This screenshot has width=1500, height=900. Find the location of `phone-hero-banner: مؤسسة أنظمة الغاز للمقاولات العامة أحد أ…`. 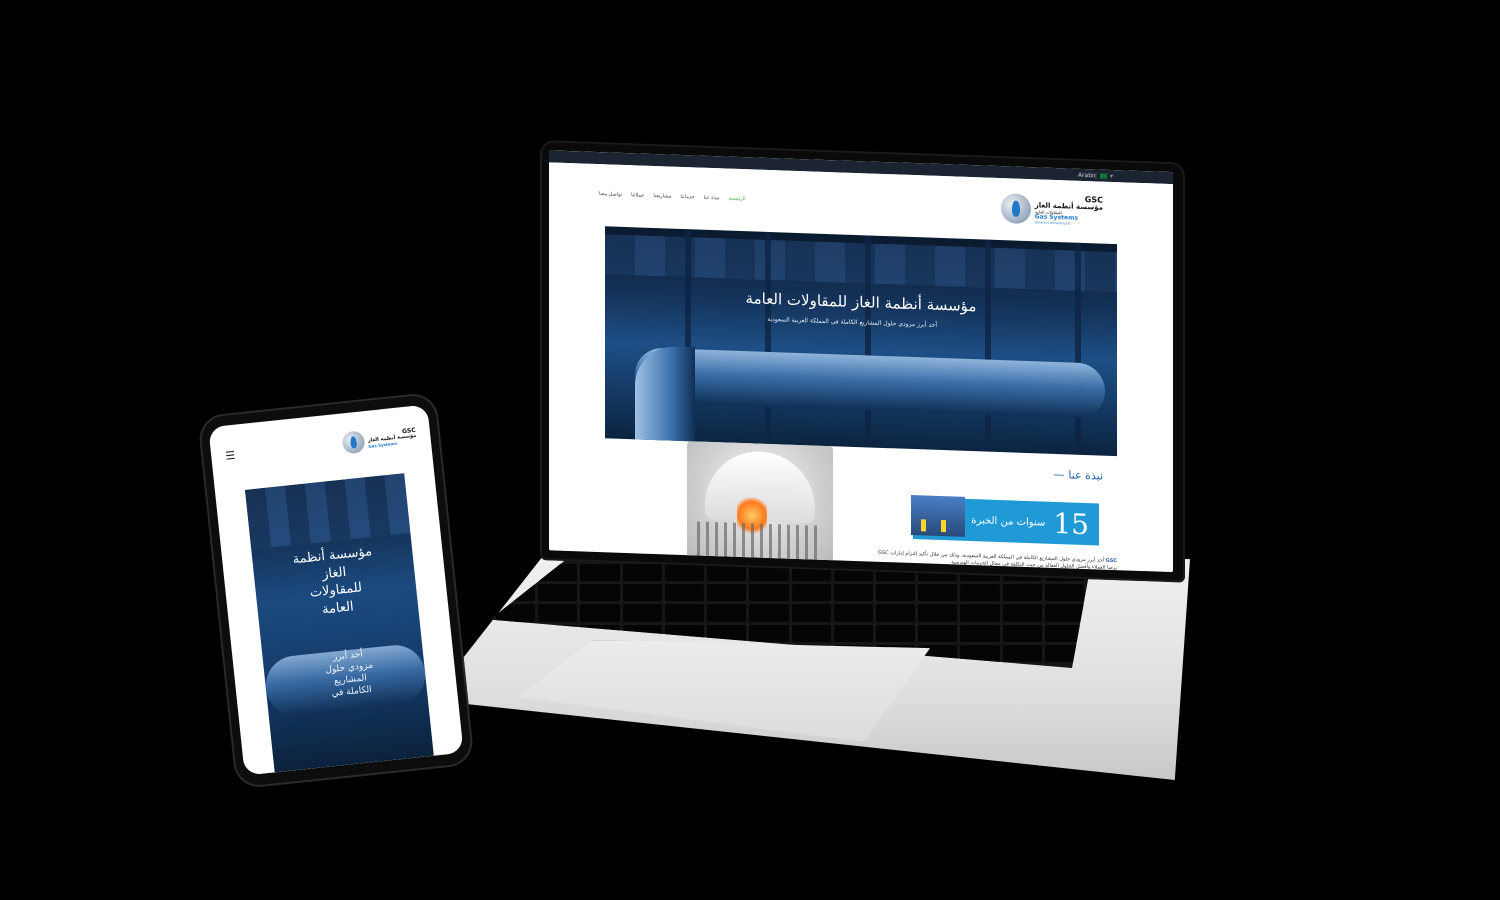

phone-hero-banner: مؤسسة أنظمة الغاز للمقاولات العامة أحد أ… is located at coordinates (339, 623).